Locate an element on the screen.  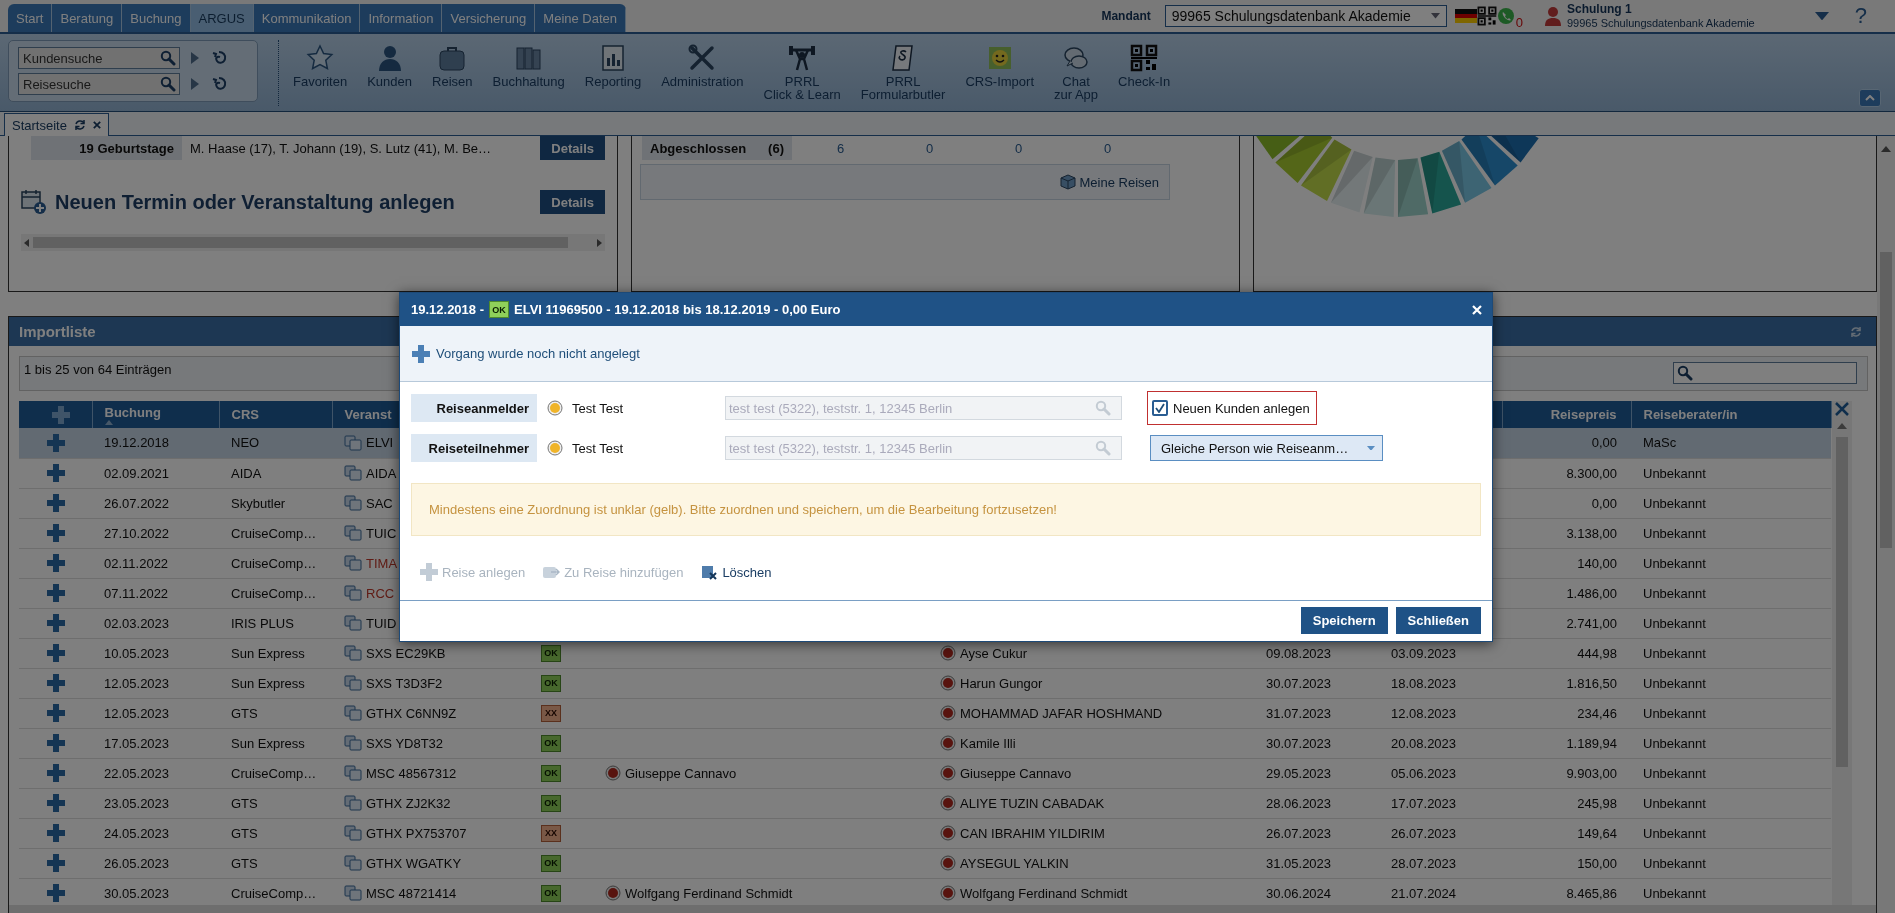
toolbar-button: Buchhaltung is located at coordinates (528, 72).